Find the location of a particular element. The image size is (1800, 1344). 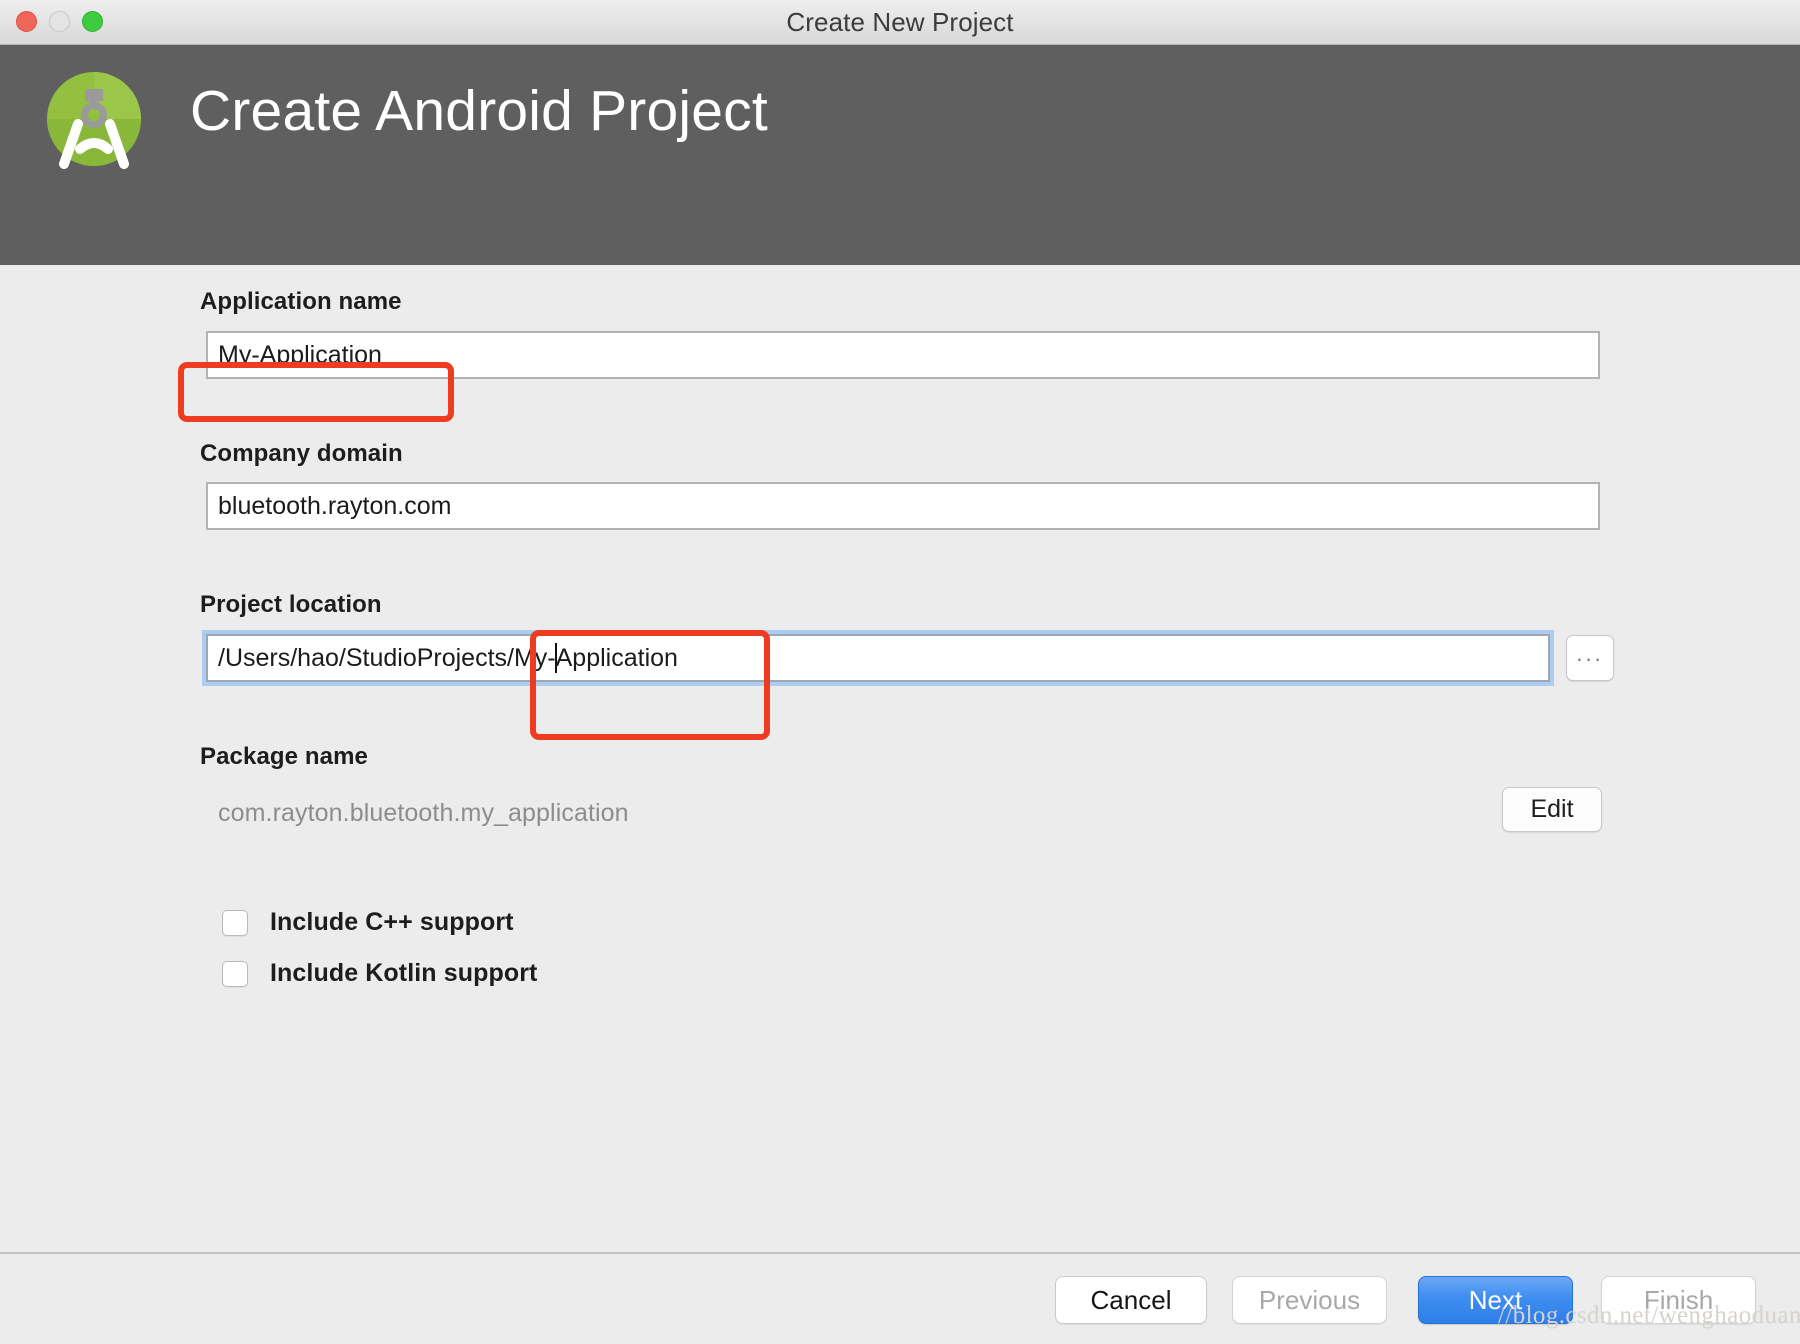

window-titlebar: Create New Project is located at coordinates (900, 22).